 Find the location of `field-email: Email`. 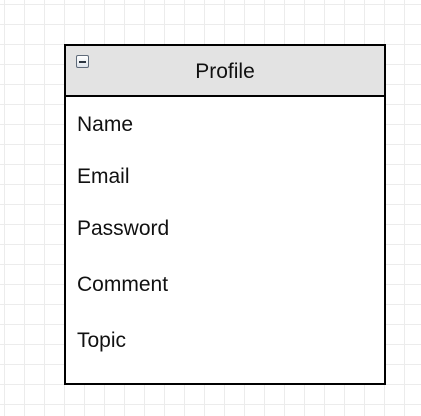

field-email: Email is located at coordinates (103, 177).